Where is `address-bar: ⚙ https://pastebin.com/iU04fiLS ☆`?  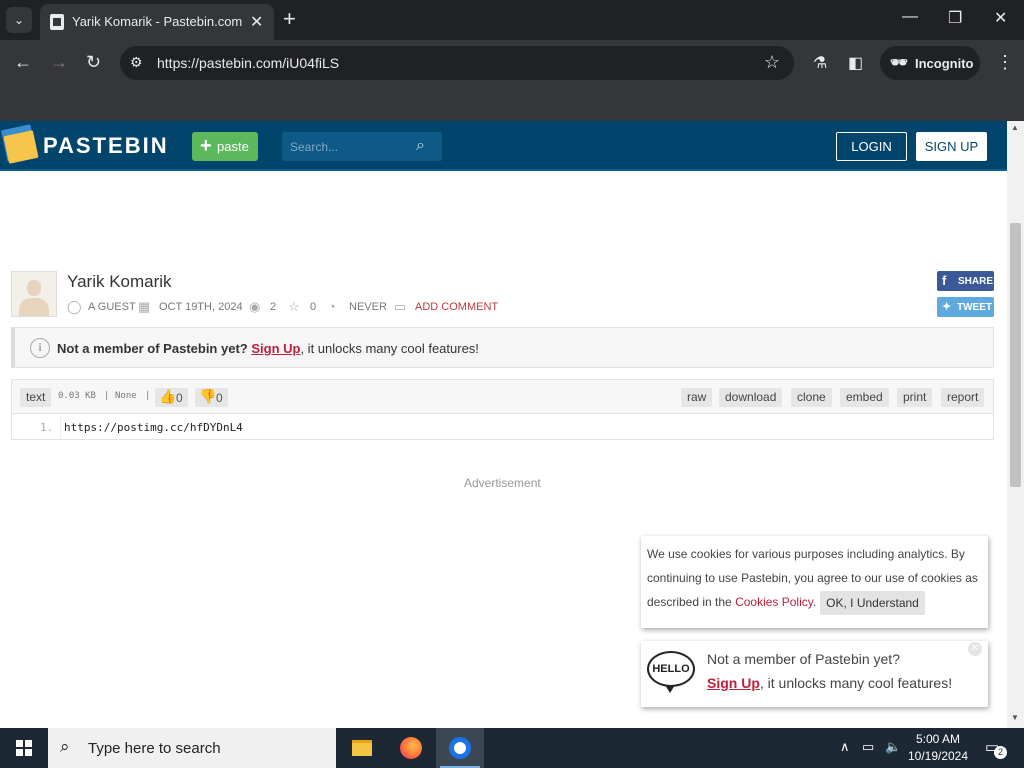
address-bar: ⚙ https://pastebin.com/iU04fiLS ☆ is located at coordinates (457, 63).